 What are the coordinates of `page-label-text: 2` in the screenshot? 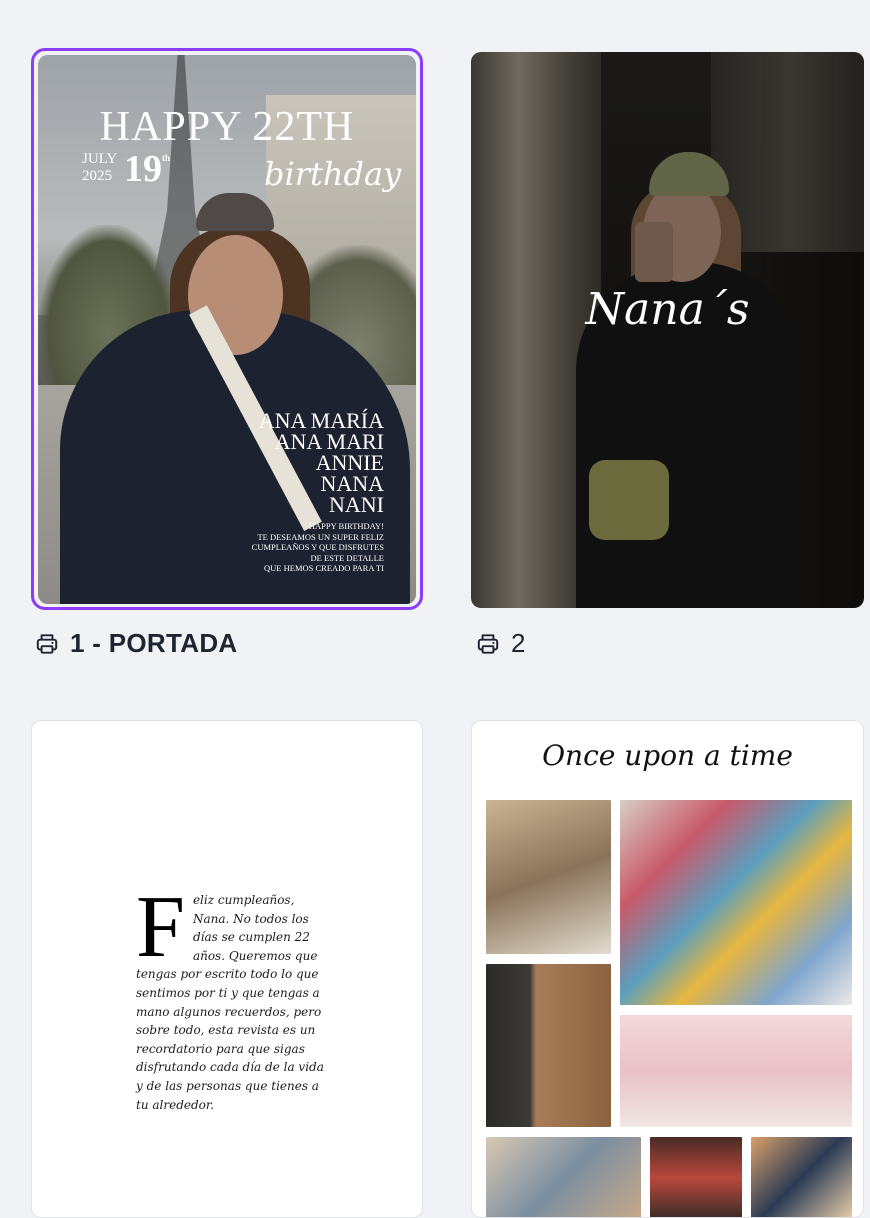 It's located at (518, 643).